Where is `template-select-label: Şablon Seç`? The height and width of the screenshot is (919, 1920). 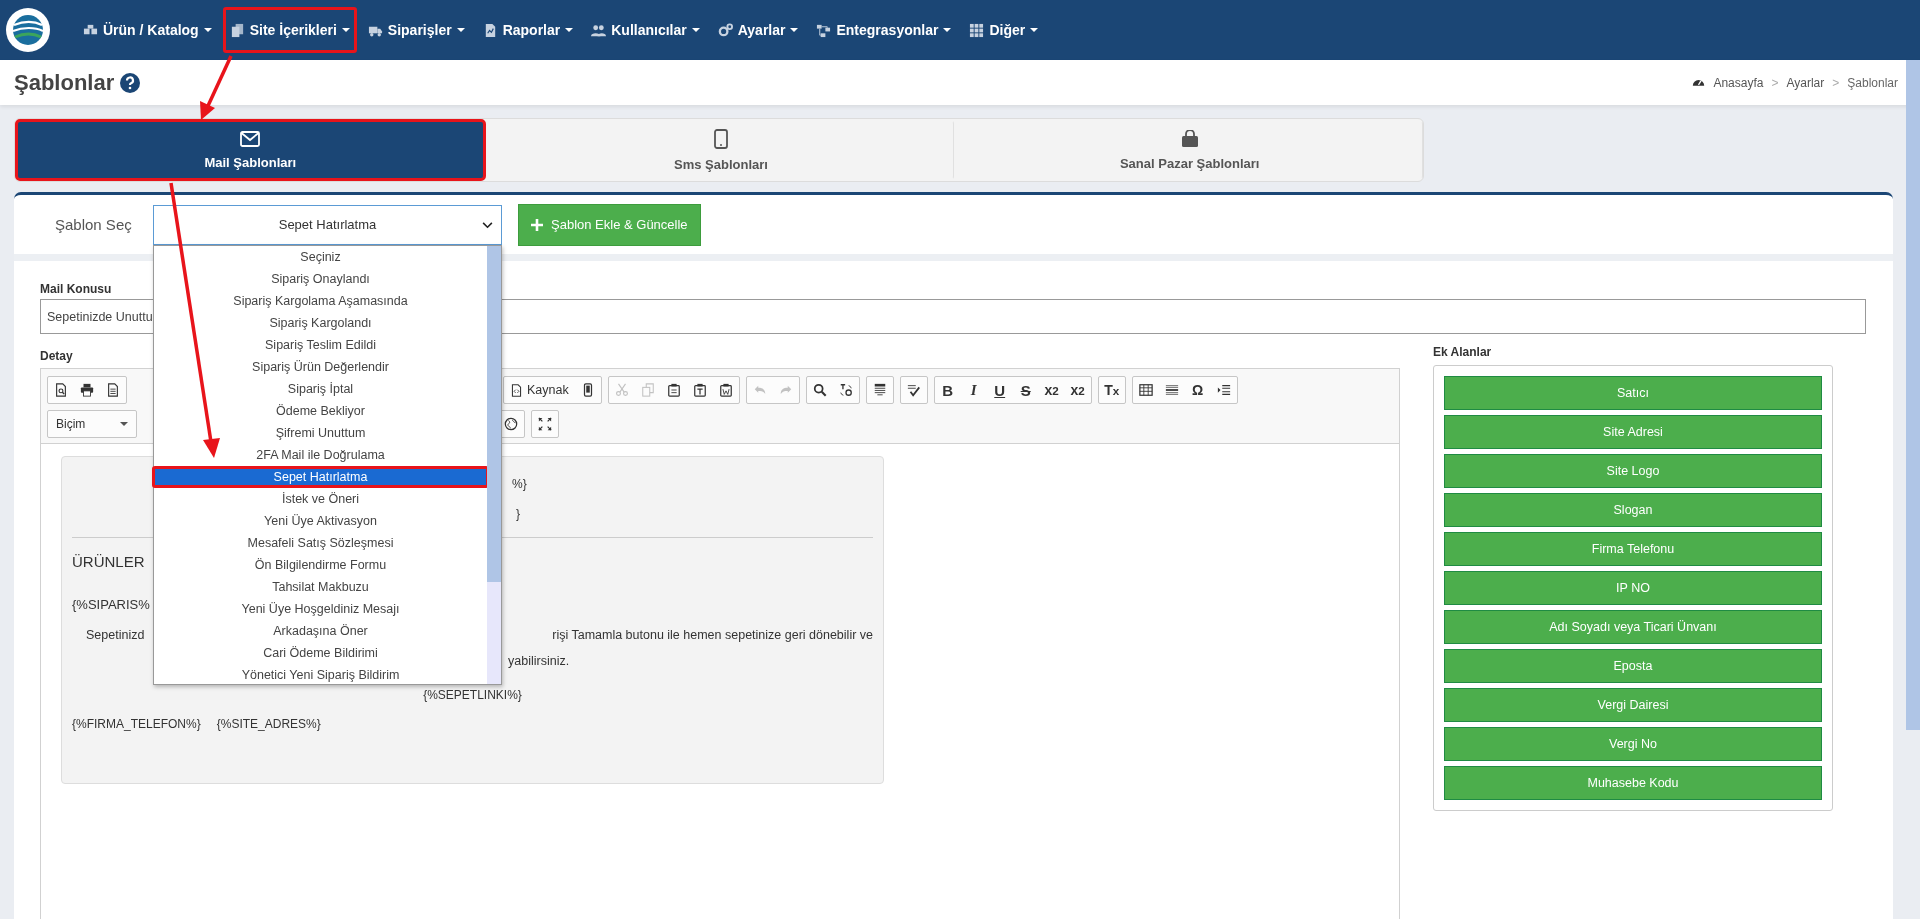
template-select-label: Şablon Seç is located at coordinates (94, 224).